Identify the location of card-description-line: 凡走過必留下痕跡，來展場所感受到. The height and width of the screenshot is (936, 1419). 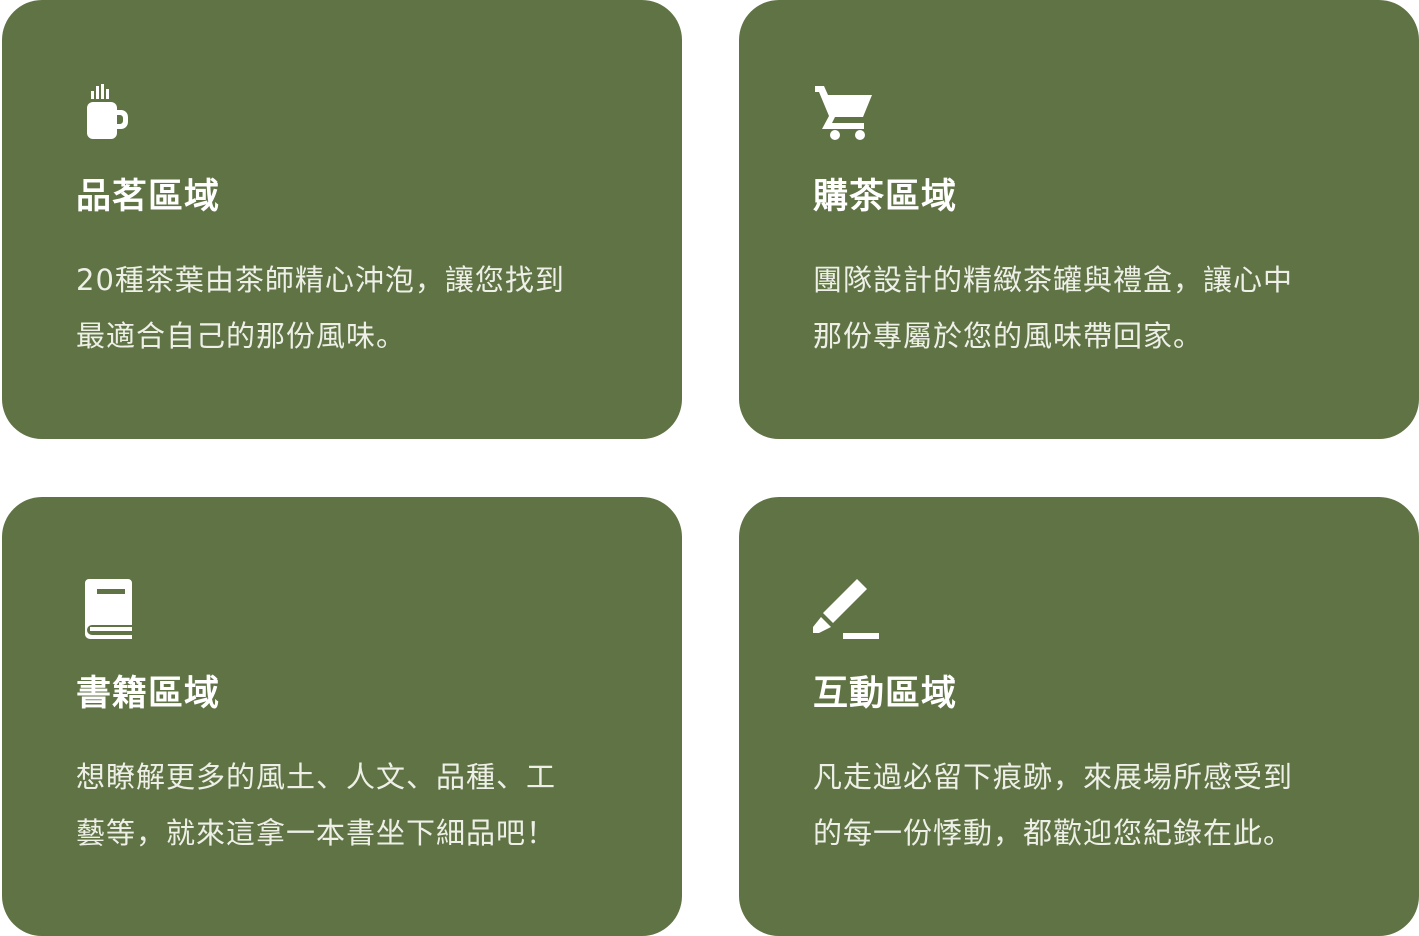
(1053, 777).